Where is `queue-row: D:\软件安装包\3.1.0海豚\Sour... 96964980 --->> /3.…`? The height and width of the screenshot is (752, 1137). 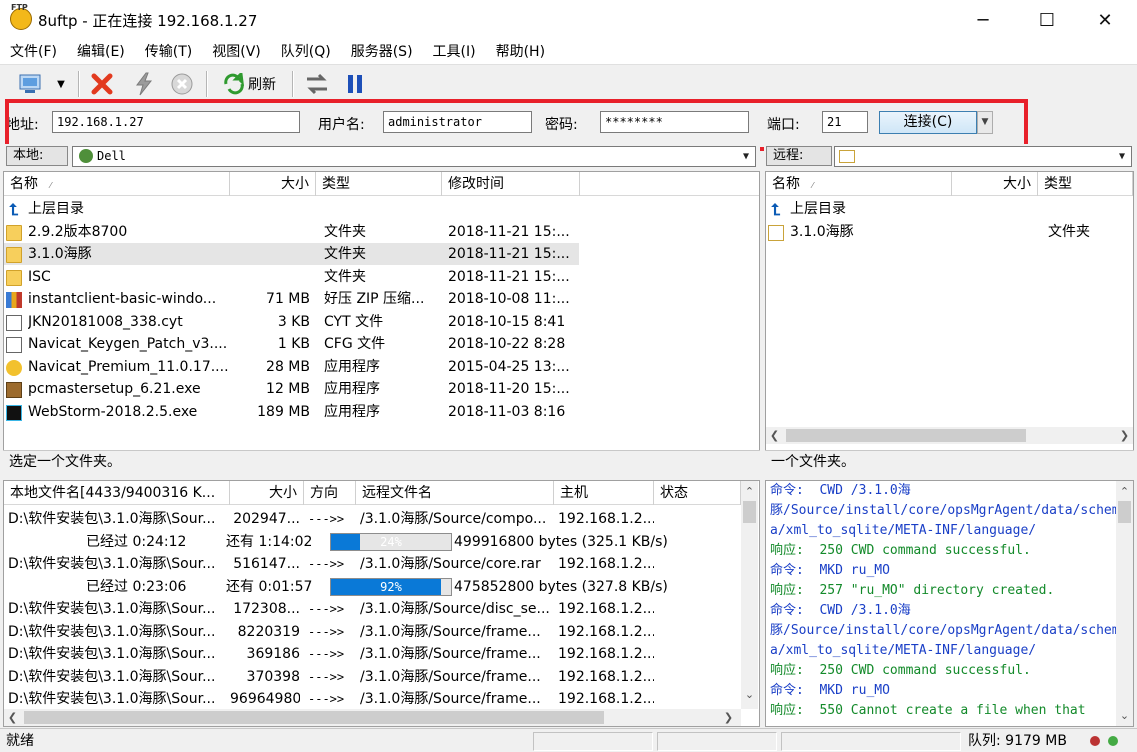 queue-row: D:\软件安装包\3.1.0海豚\Sour... 96964980 --->> /3.… is located at coordinates (372, 698).